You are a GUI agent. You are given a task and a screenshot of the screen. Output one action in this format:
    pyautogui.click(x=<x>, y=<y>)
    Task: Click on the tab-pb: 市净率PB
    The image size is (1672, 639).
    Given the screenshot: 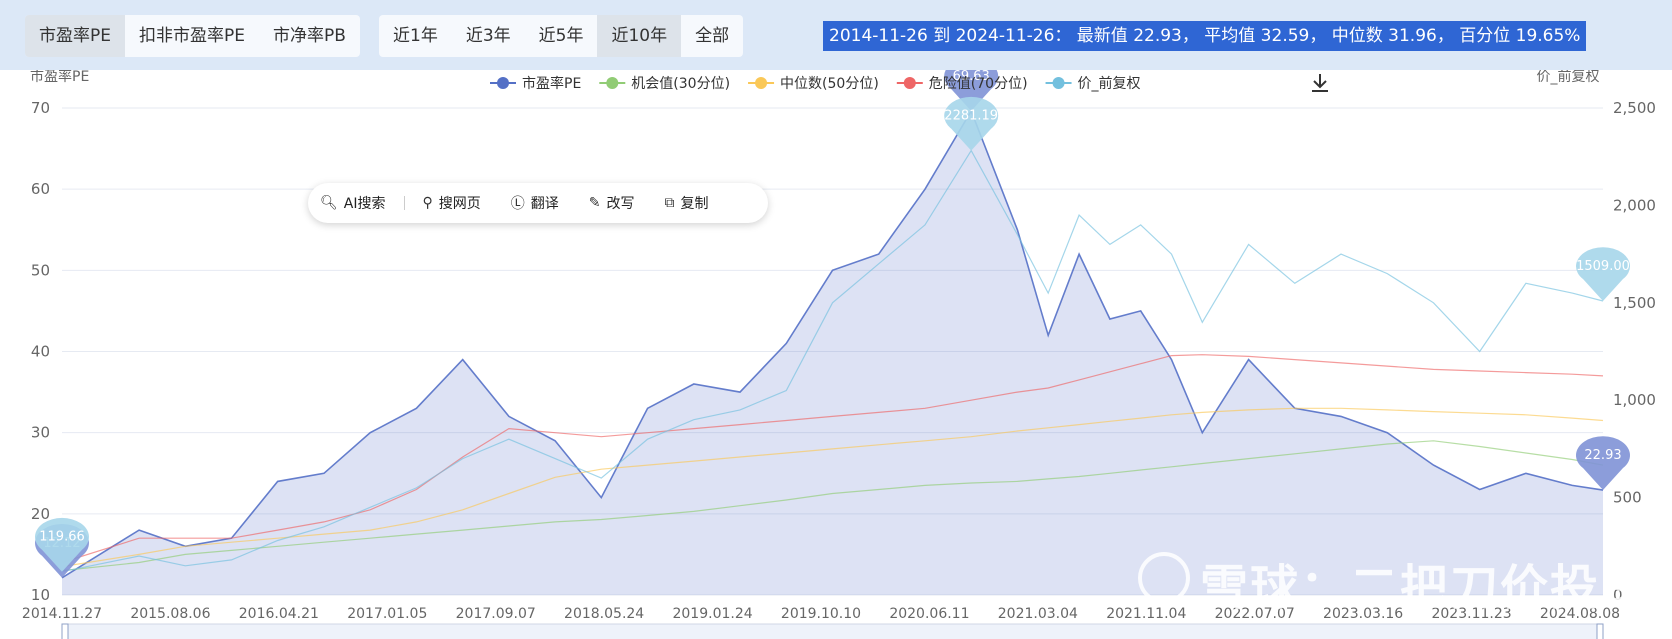 What is the action you would take?
    pyautogui.click(x=309, y=36)
    